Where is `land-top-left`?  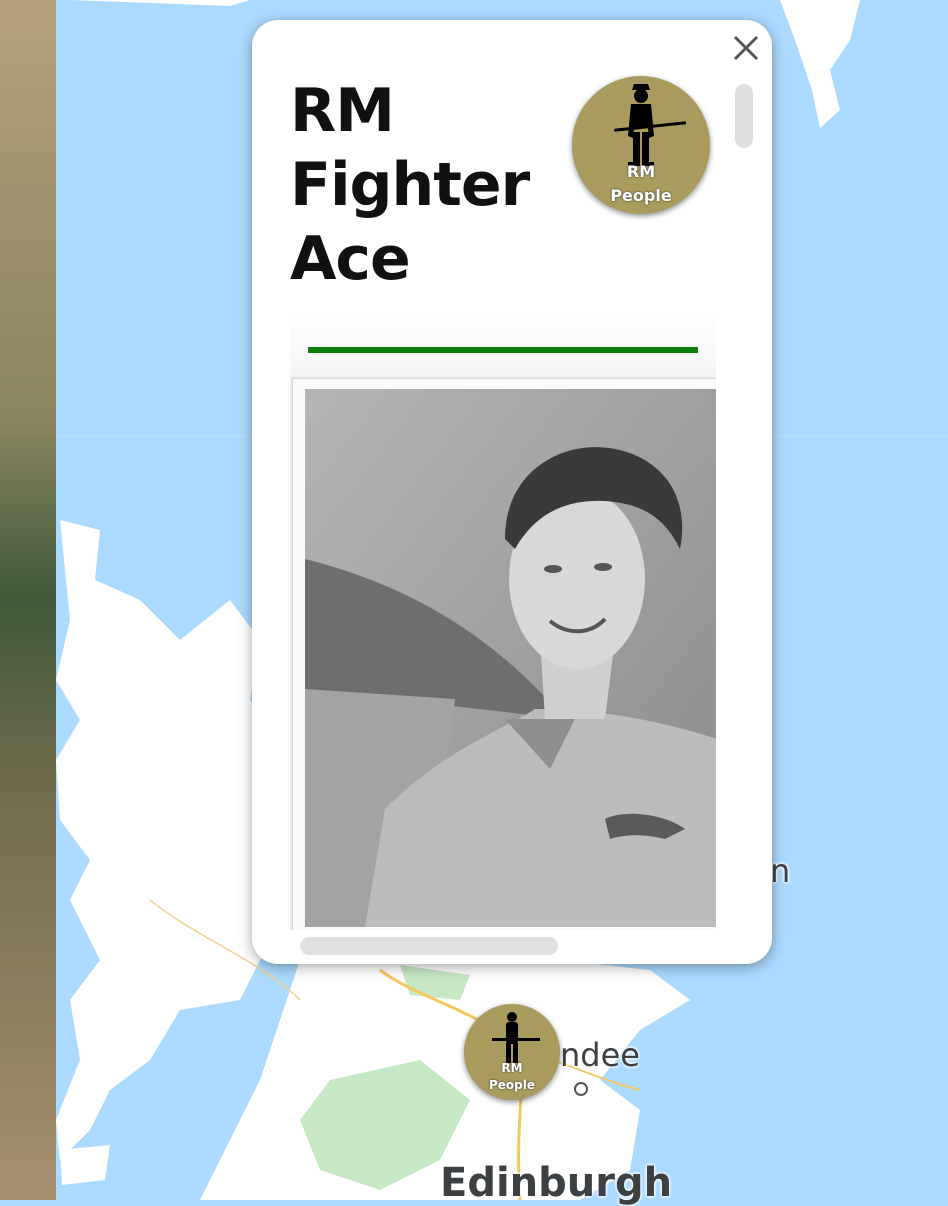 land-top-left is located at coordinates (160, 3).